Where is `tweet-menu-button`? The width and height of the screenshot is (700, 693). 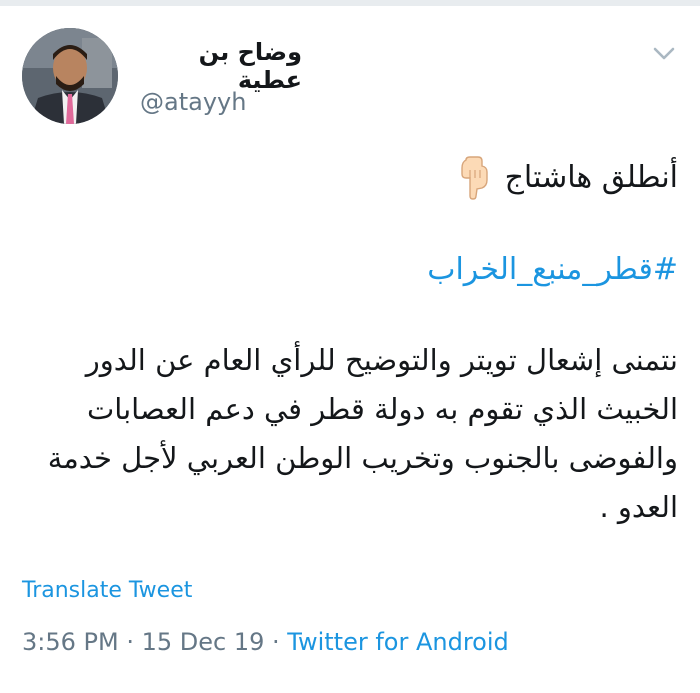
tweet-menu-button is located at coordinates (664, 54).